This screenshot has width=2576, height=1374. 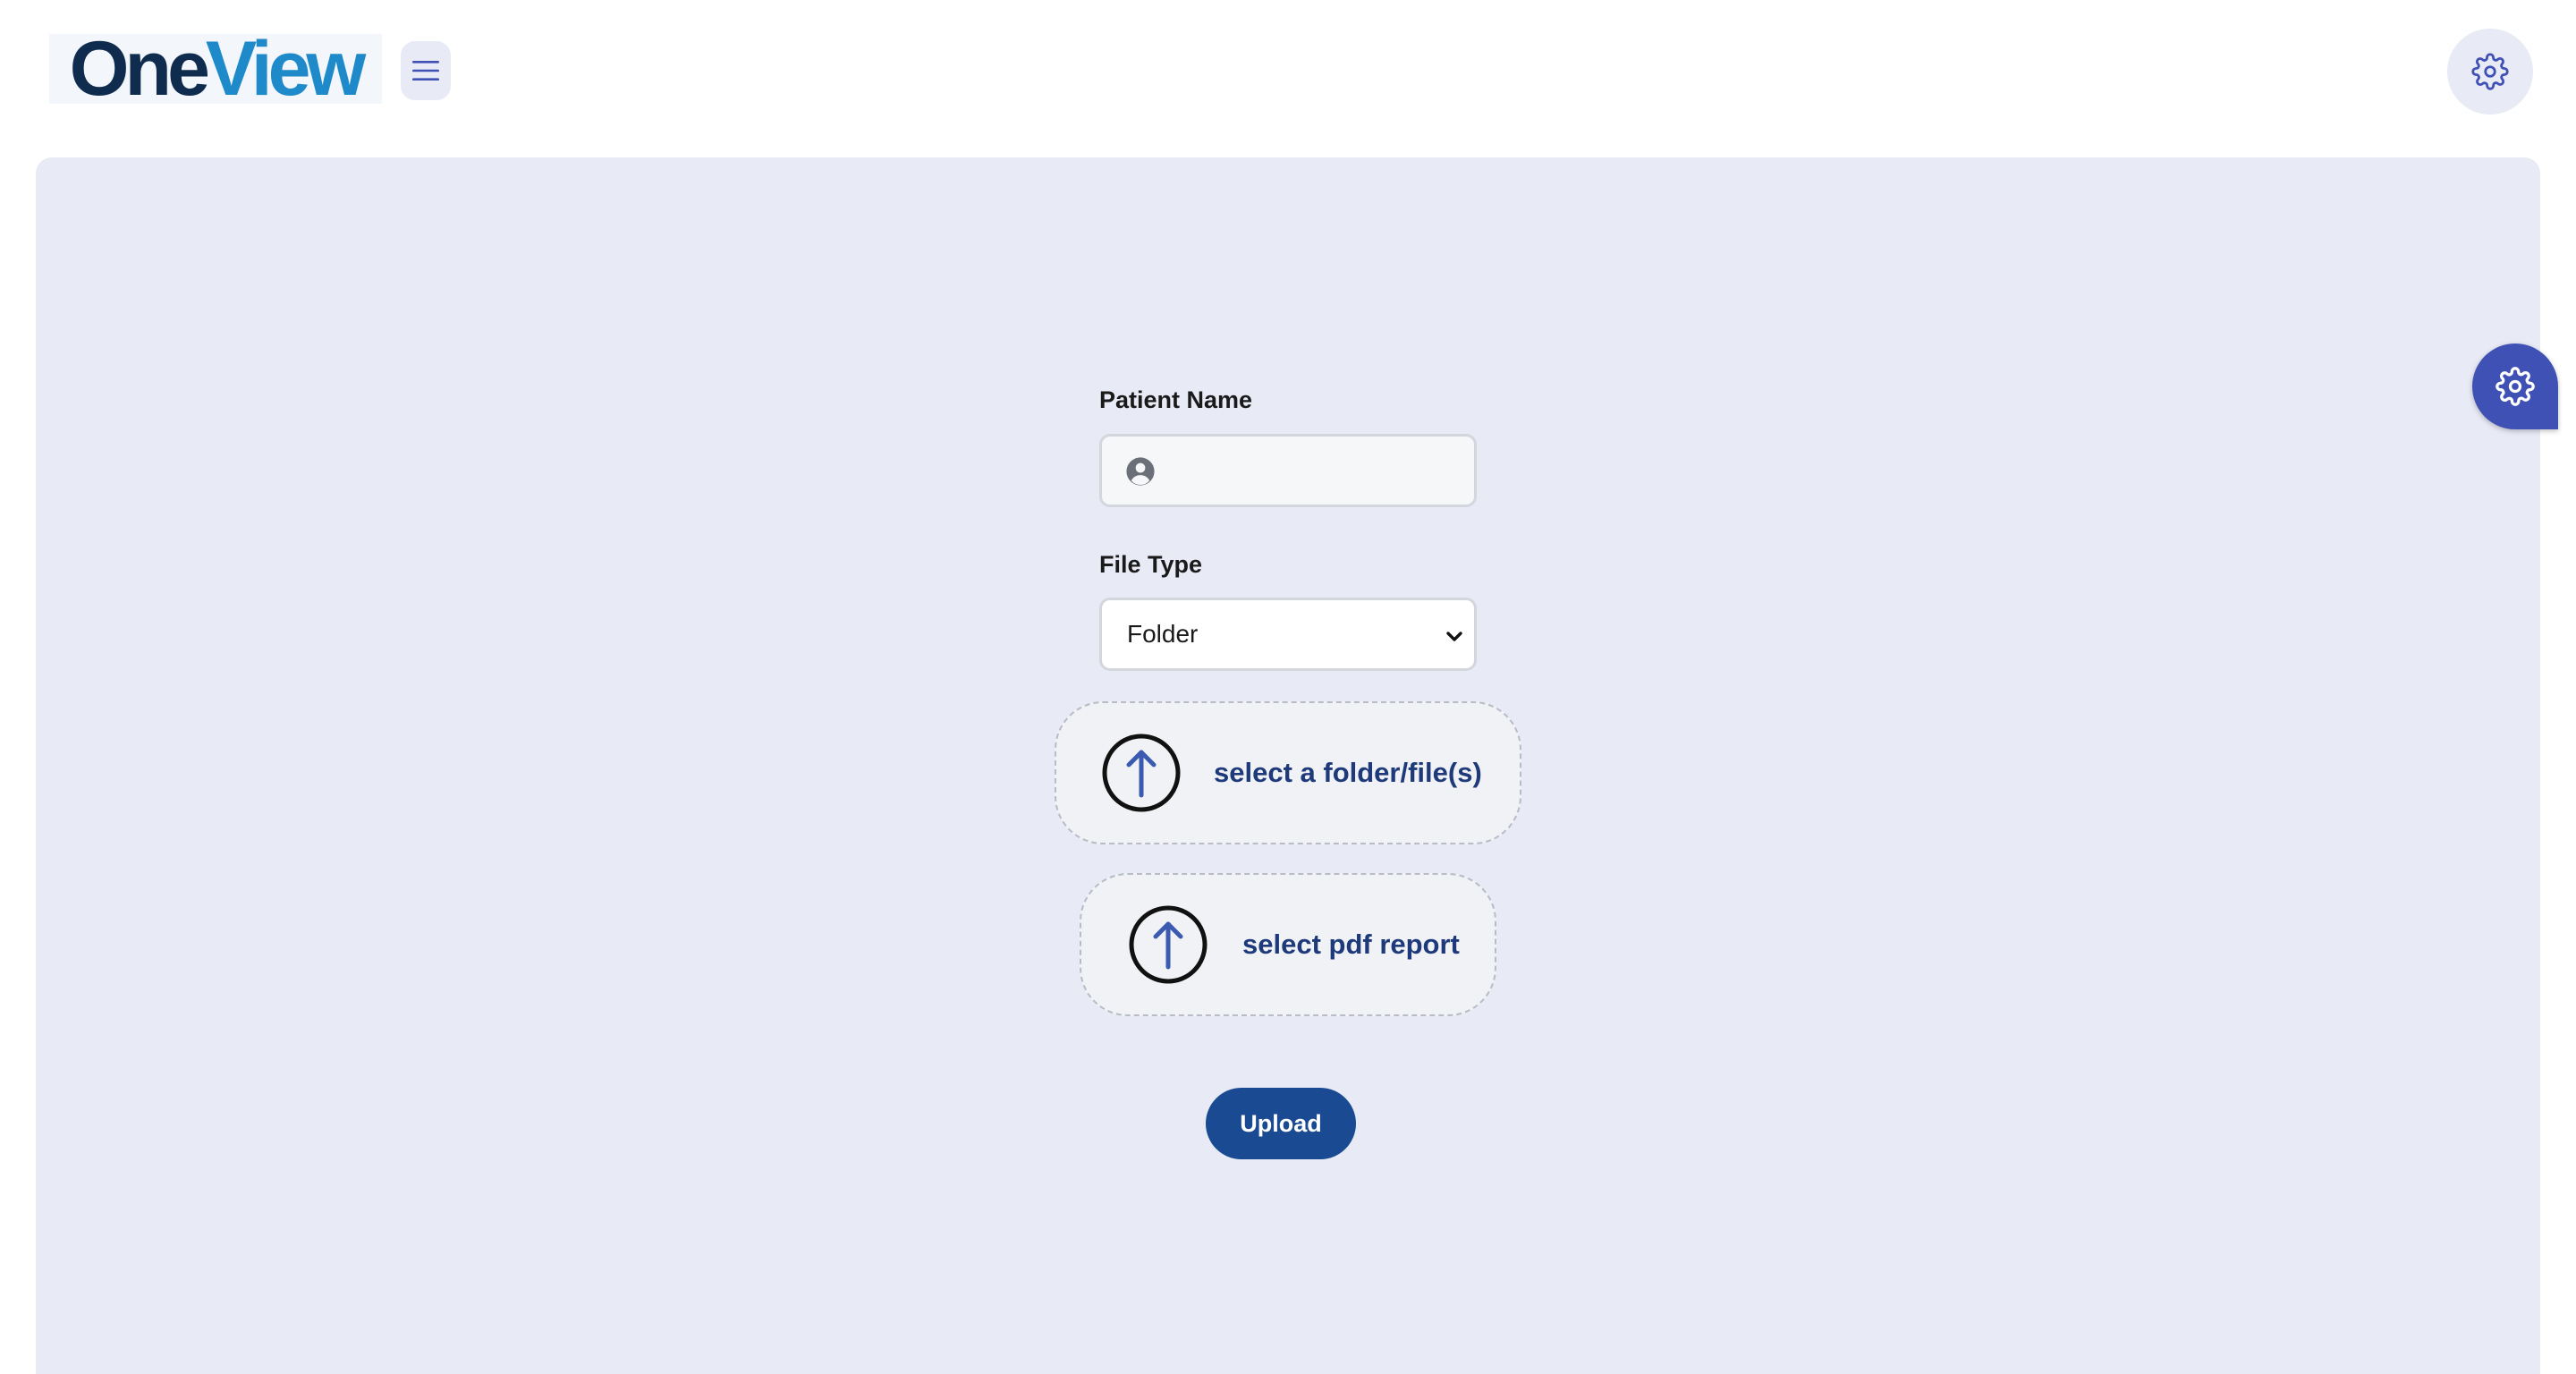 What do you see at coordinates (1351, 944) in the screenshot?
I see `pdf-dropzone-label: select pdf report` at bounding box center [1351, 944].